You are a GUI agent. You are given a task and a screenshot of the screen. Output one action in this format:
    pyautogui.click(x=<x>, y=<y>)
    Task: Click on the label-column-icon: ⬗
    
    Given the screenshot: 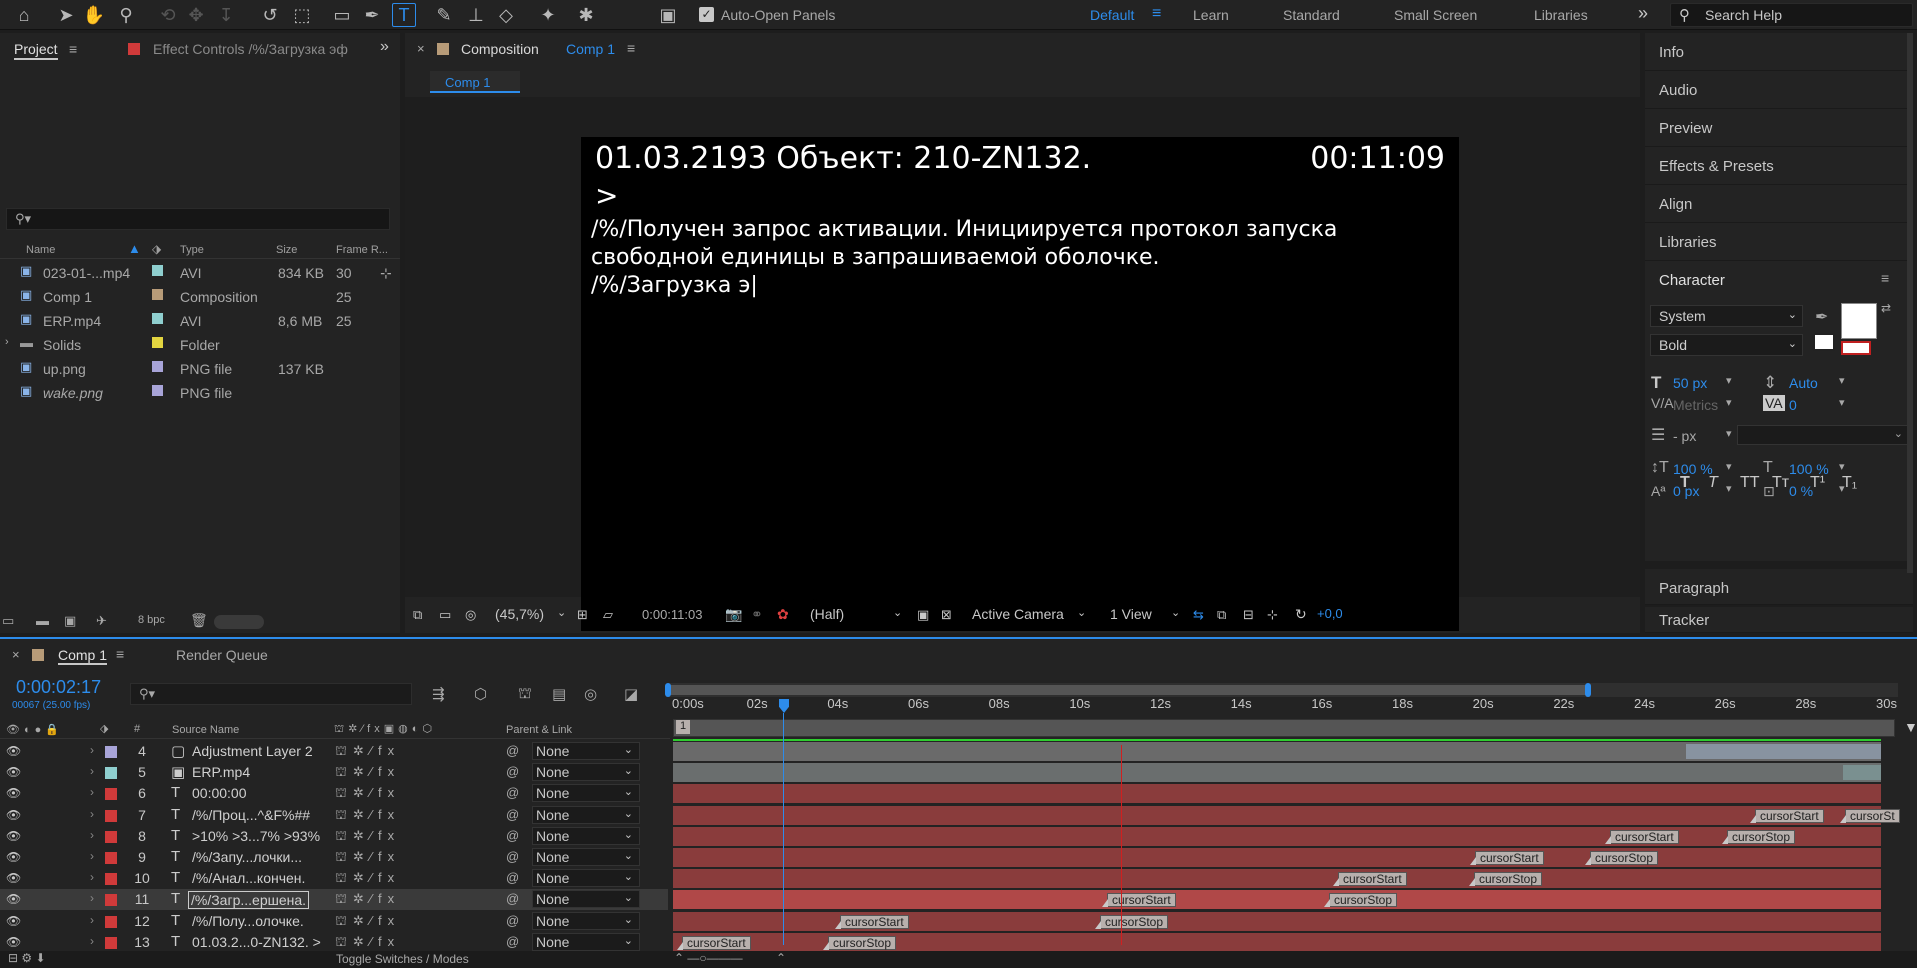 What is the action you would take?
    pyautogui.click(x=156, y=249)
    